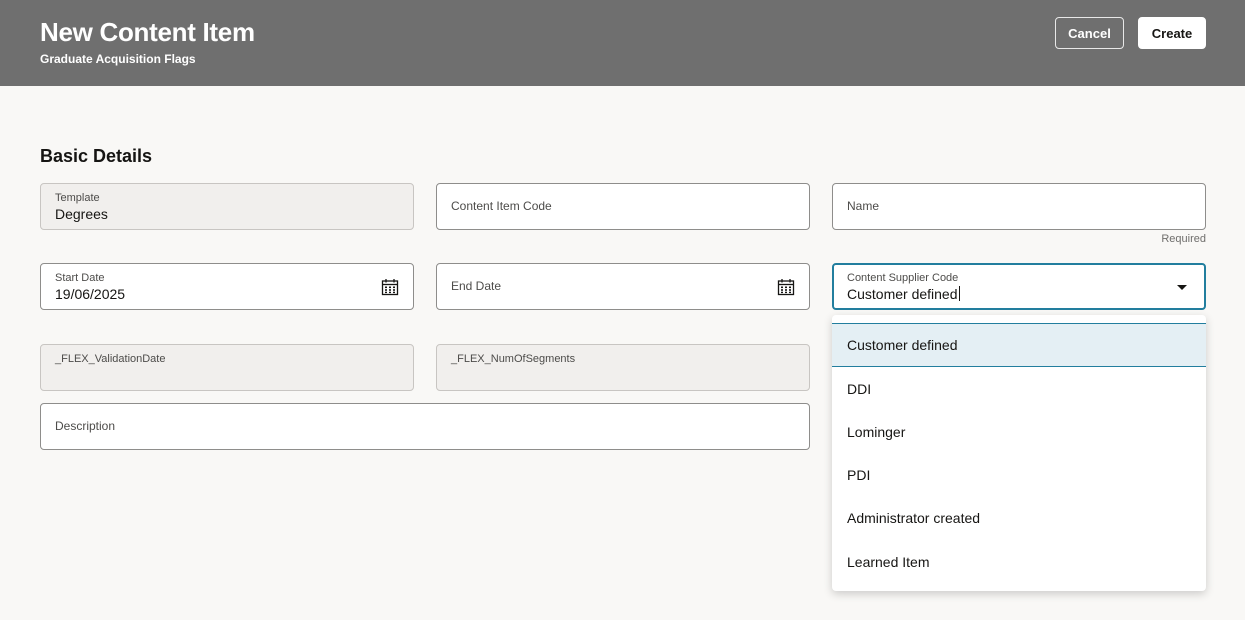  What do you see at coordinates (77, 198) in the screenshot?
I see `template-label: Template` at bounding box center [77, 198].